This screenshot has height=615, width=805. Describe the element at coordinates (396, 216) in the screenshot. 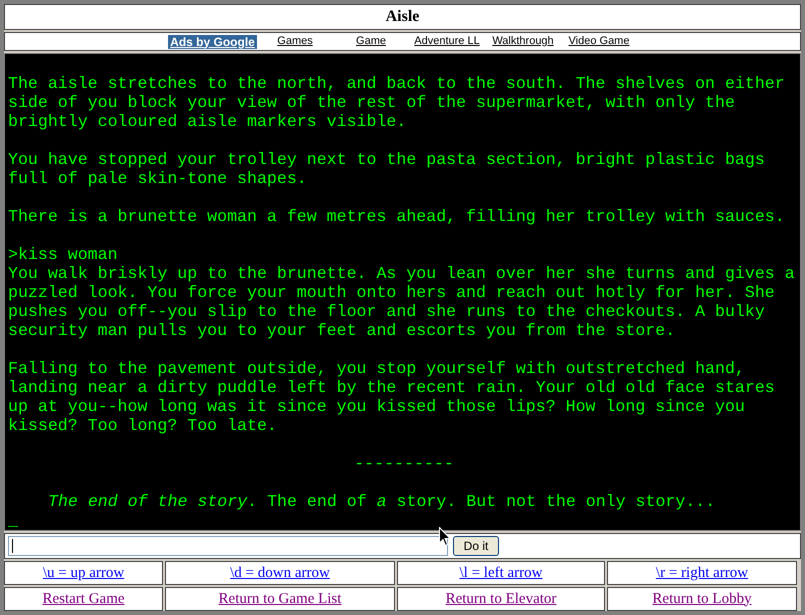

I see `story-paragraph: There is a brunette woman a few metres ahead, filling her trolley with sauces.` at that location.